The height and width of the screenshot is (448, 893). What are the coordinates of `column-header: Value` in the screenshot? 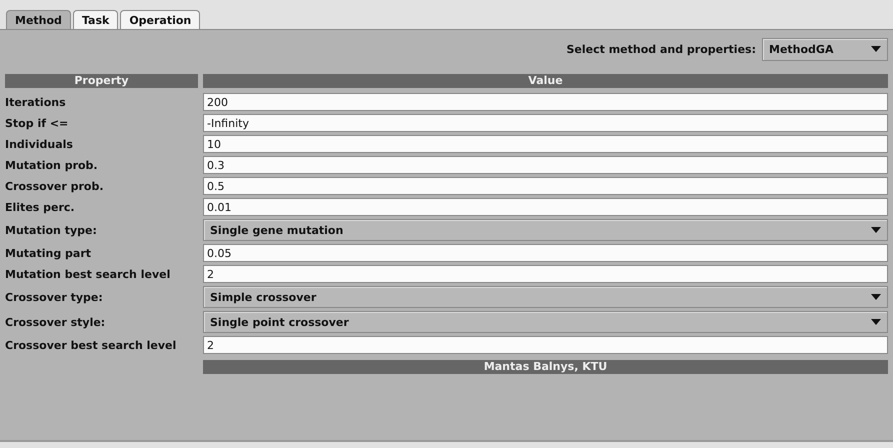 It's located at (545, 81).